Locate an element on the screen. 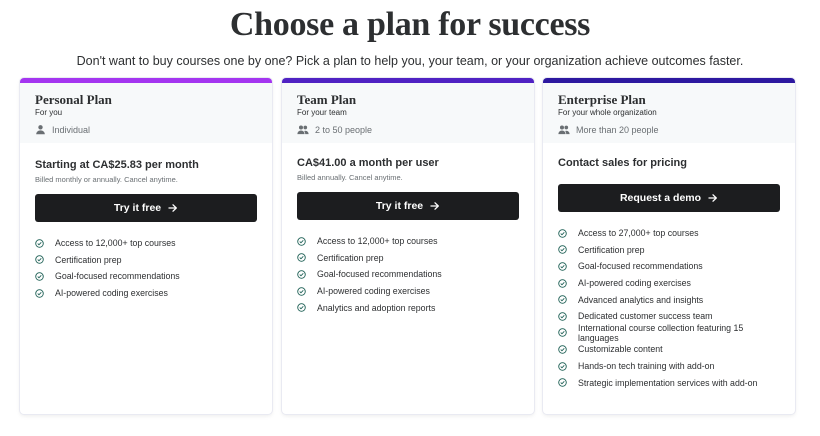  plan-price: Contact sales for pricing is located at coordinates (622, 163).